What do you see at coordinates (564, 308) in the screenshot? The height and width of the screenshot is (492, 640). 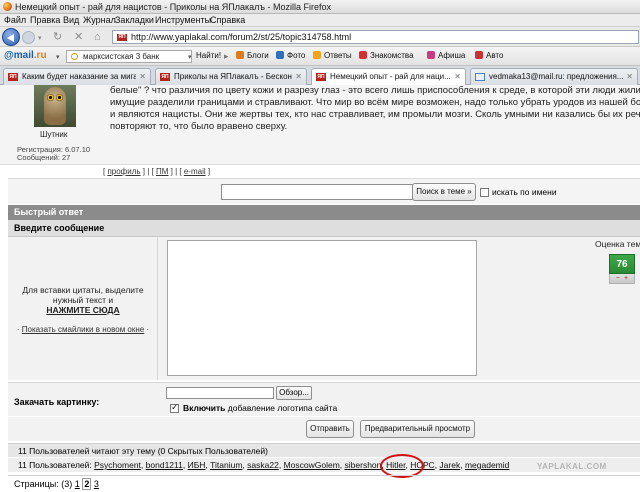 I see `rating-panel: Оценка темы 76 −+` at bounding box center [564, 308].